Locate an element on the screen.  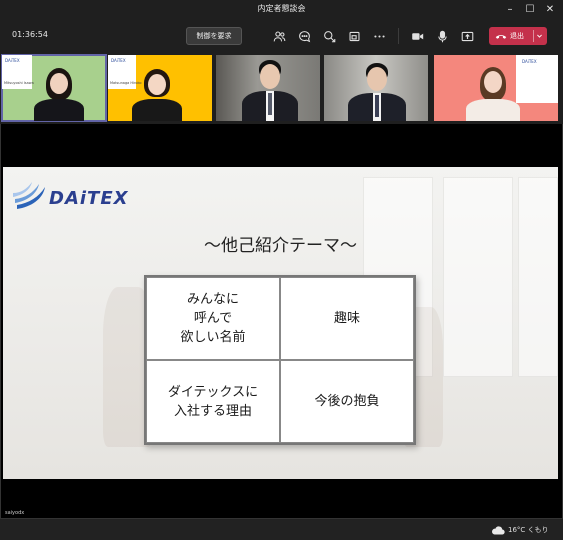
title-bar: 内定者懇談会 – ☐ ✕ is located at coordinates (281, 10).